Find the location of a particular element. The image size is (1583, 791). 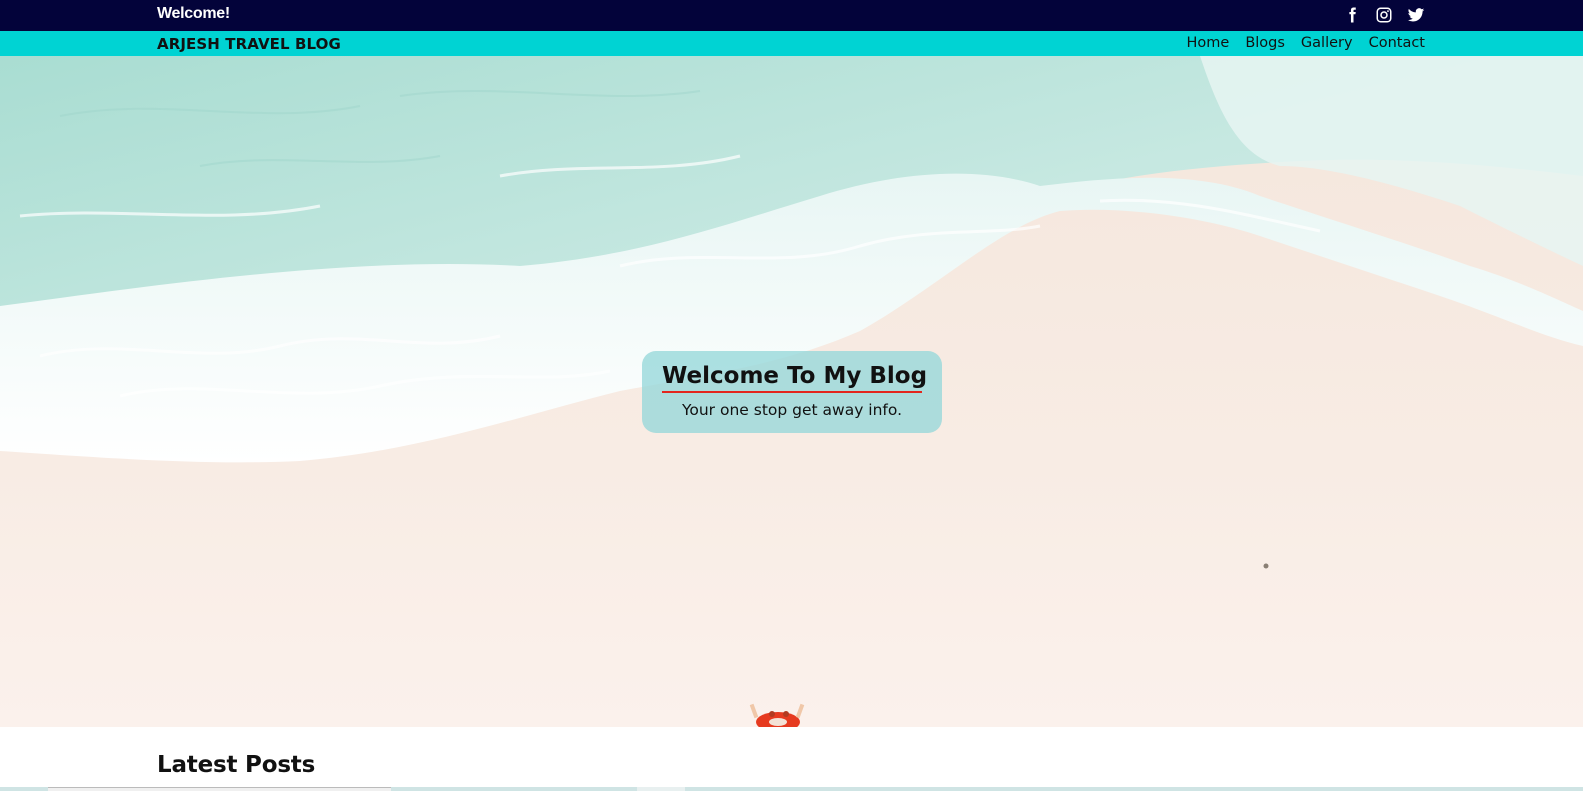

main-nav: Home Blogs Gallery Contact is located at coordinates (1305, 43).